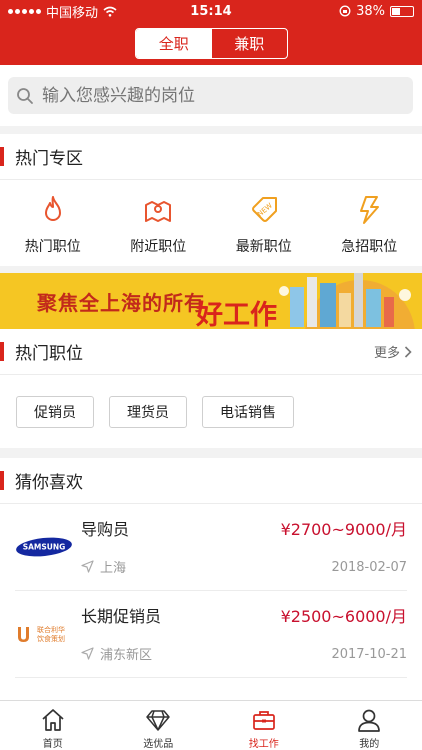  I want to click on hot-zone-grid: 热门职位 附近职位 NEW 最新职位 急招职位, so click(211, 218).